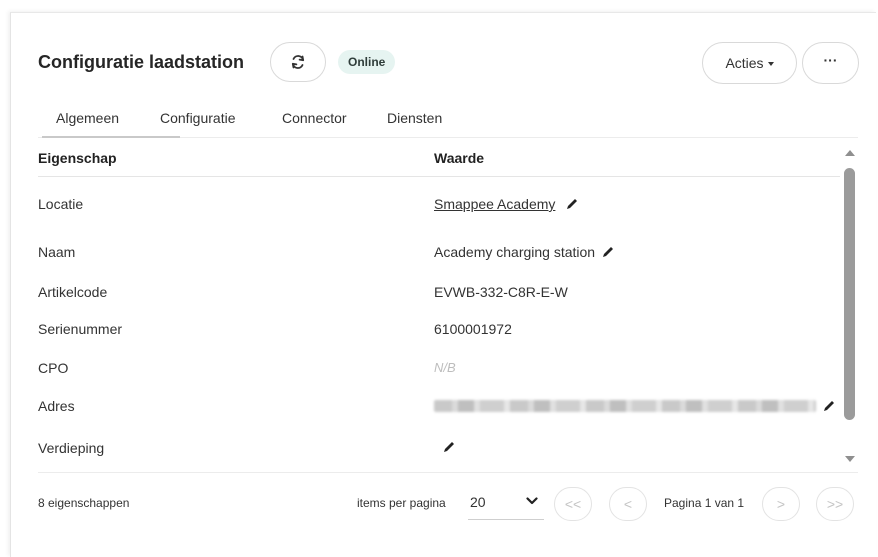 This screenshot has height=557, width=878. I want to click on first-page-button: <<, so click(573, 504).